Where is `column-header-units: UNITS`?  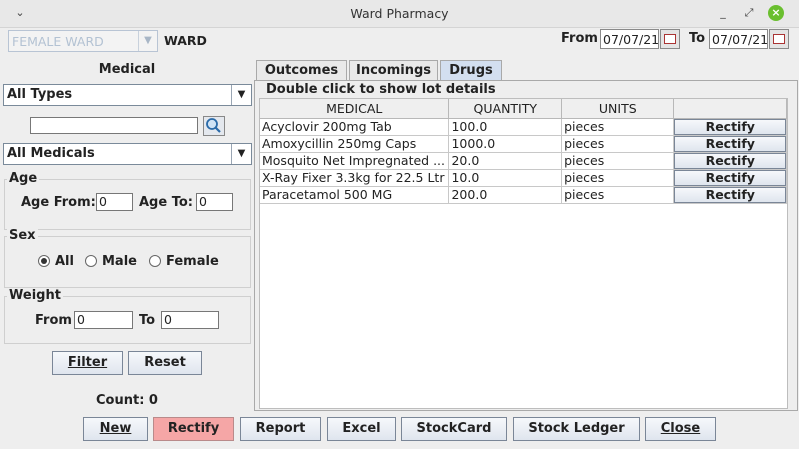
column-header-units: UNITS is located at coordinates (618, 109).